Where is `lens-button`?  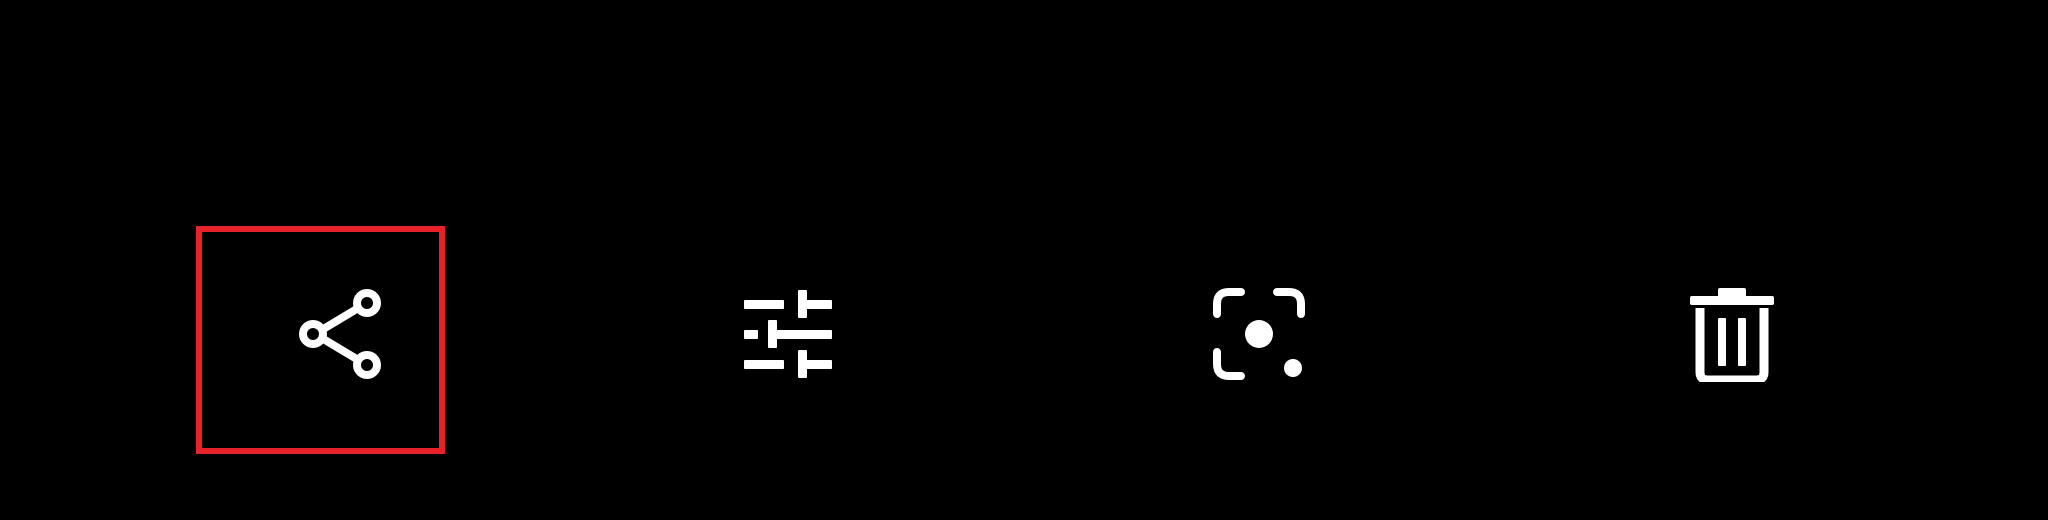
lens-button is located at coordinates (1259, 334).